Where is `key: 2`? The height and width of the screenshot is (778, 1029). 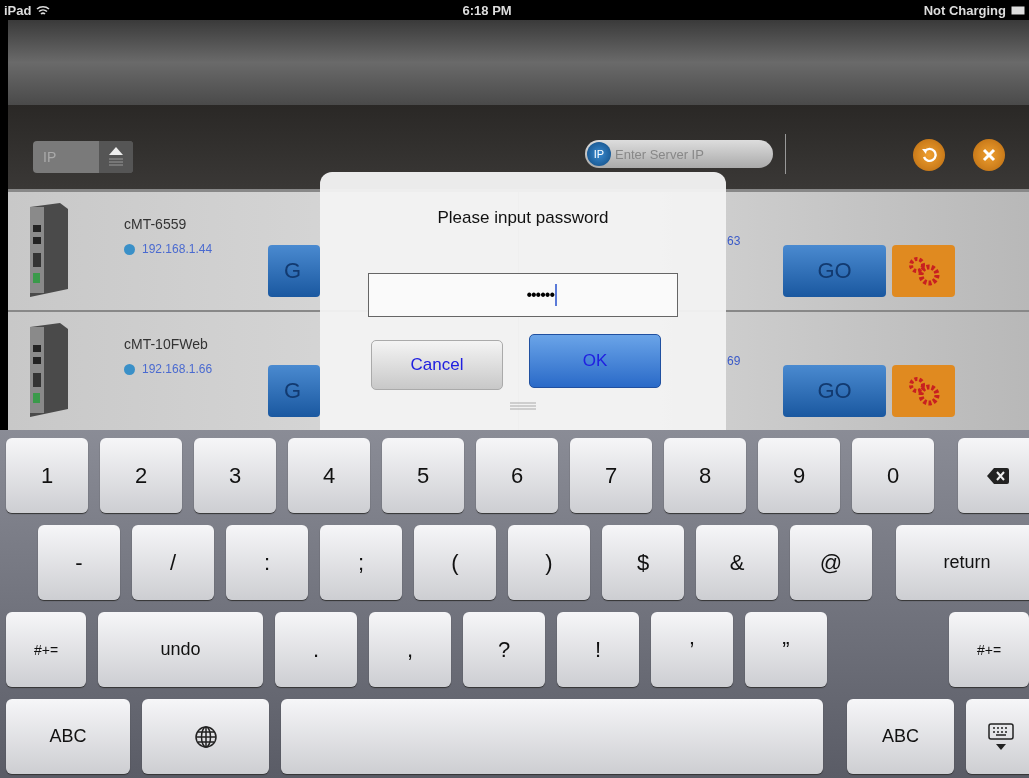
key: 2 is located at coordinates (141, 475).